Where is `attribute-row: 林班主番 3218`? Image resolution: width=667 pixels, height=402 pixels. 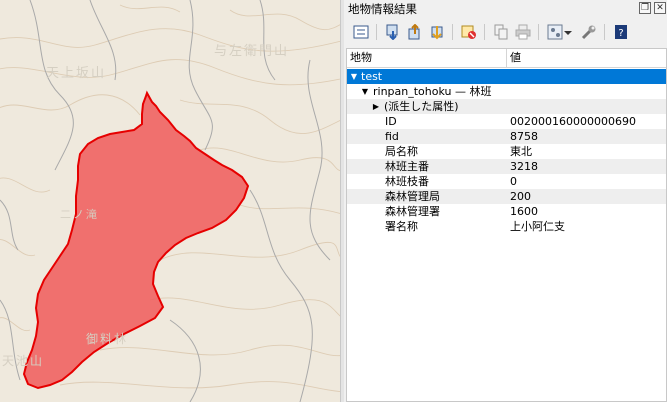
attribute-row: 林班主番 3218 is located at coordinates (506, 166).